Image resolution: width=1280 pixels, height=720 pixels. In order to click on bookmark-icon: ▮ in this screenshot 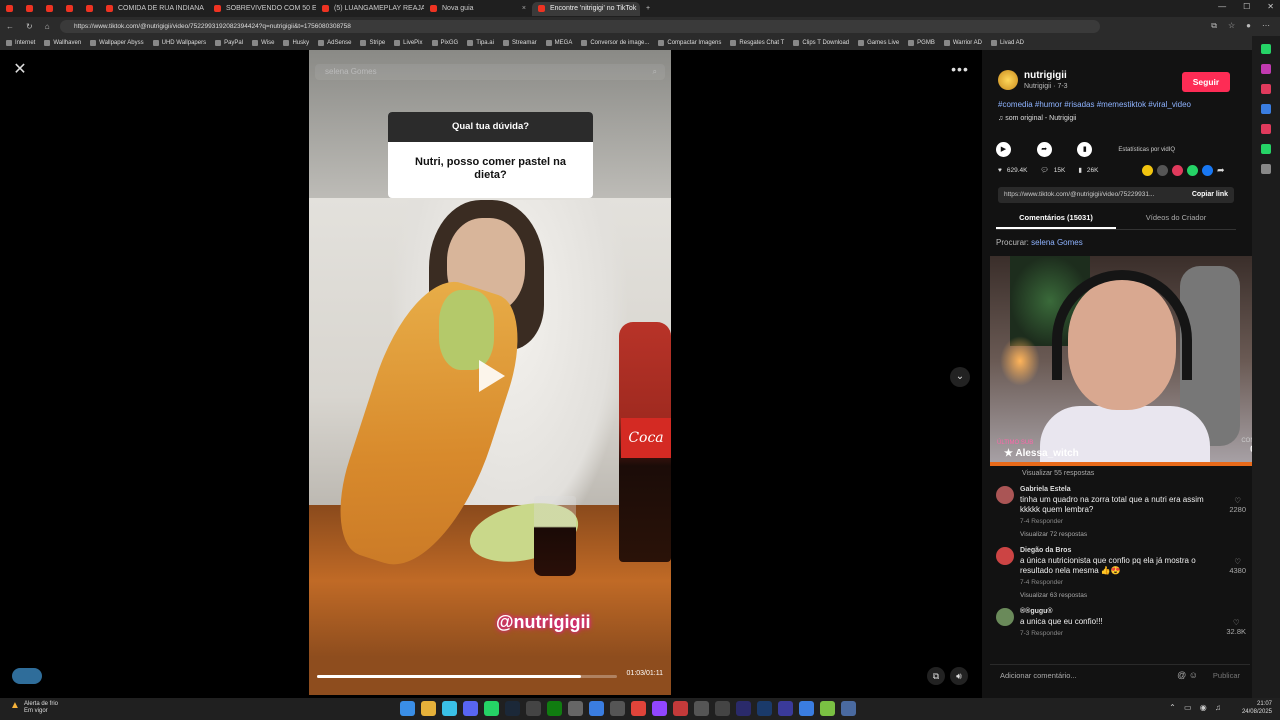, I will do `click(1080, 170)`.